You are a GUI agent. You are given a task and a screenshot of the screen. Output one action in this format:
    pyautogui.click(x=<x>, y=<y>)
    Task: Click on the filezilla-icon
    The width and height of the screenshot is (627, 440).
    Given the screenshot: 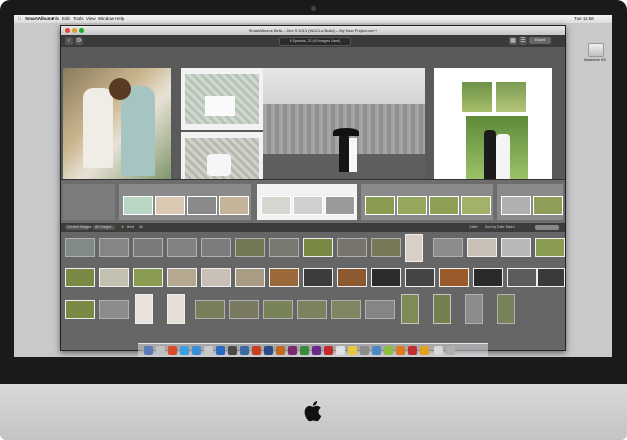 What is the action you would take?
    pyautogui.click(x=256, y=350)
    